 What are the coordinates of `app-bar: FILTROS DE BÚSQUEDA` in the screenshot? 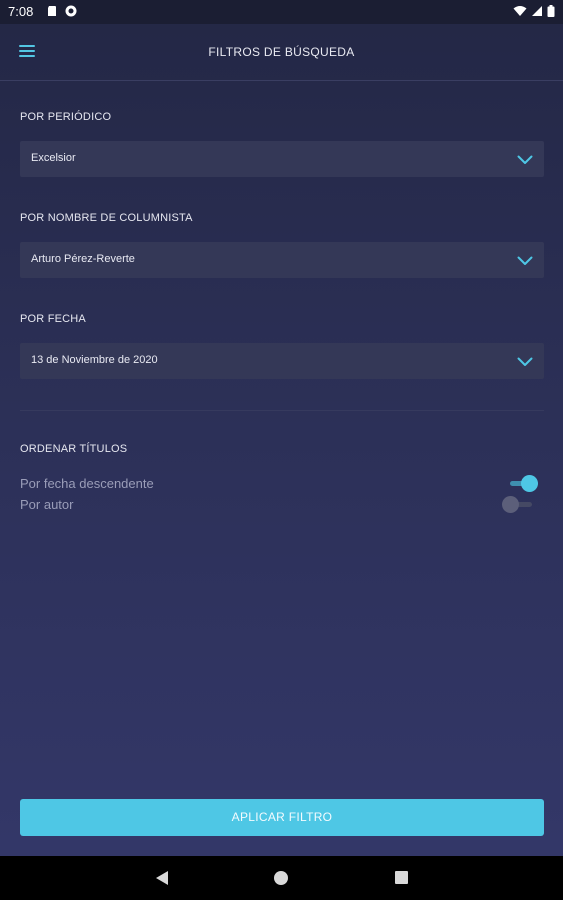 It's located at (281, 52).